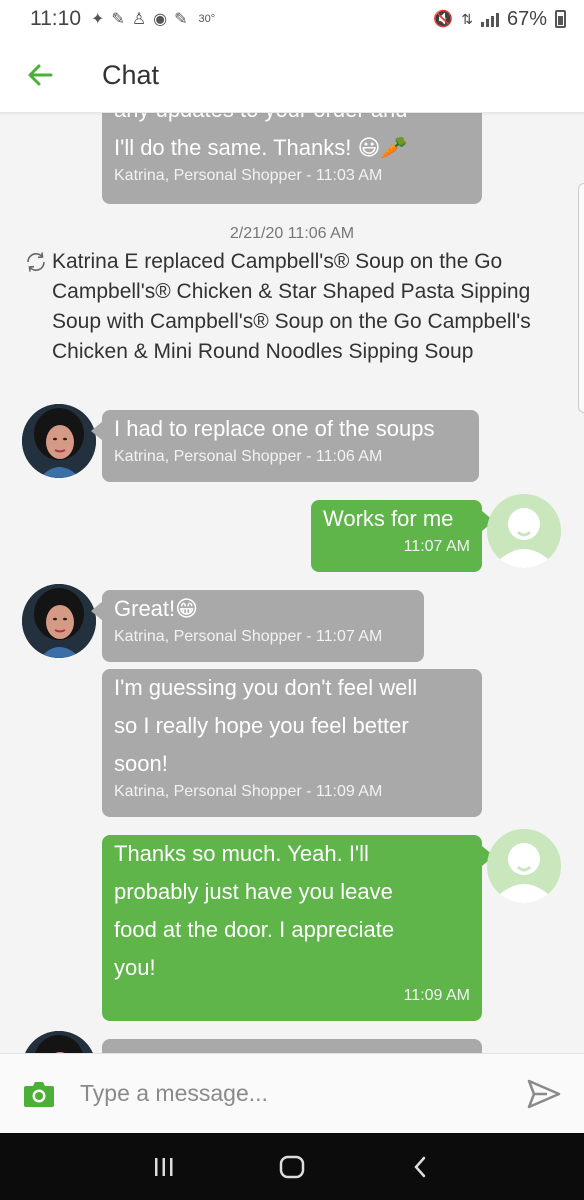  What do you see at coordinates (253, 891) in the screenshot?
I see `message-text: probably just have you leave` at bounding box center [253, 891].